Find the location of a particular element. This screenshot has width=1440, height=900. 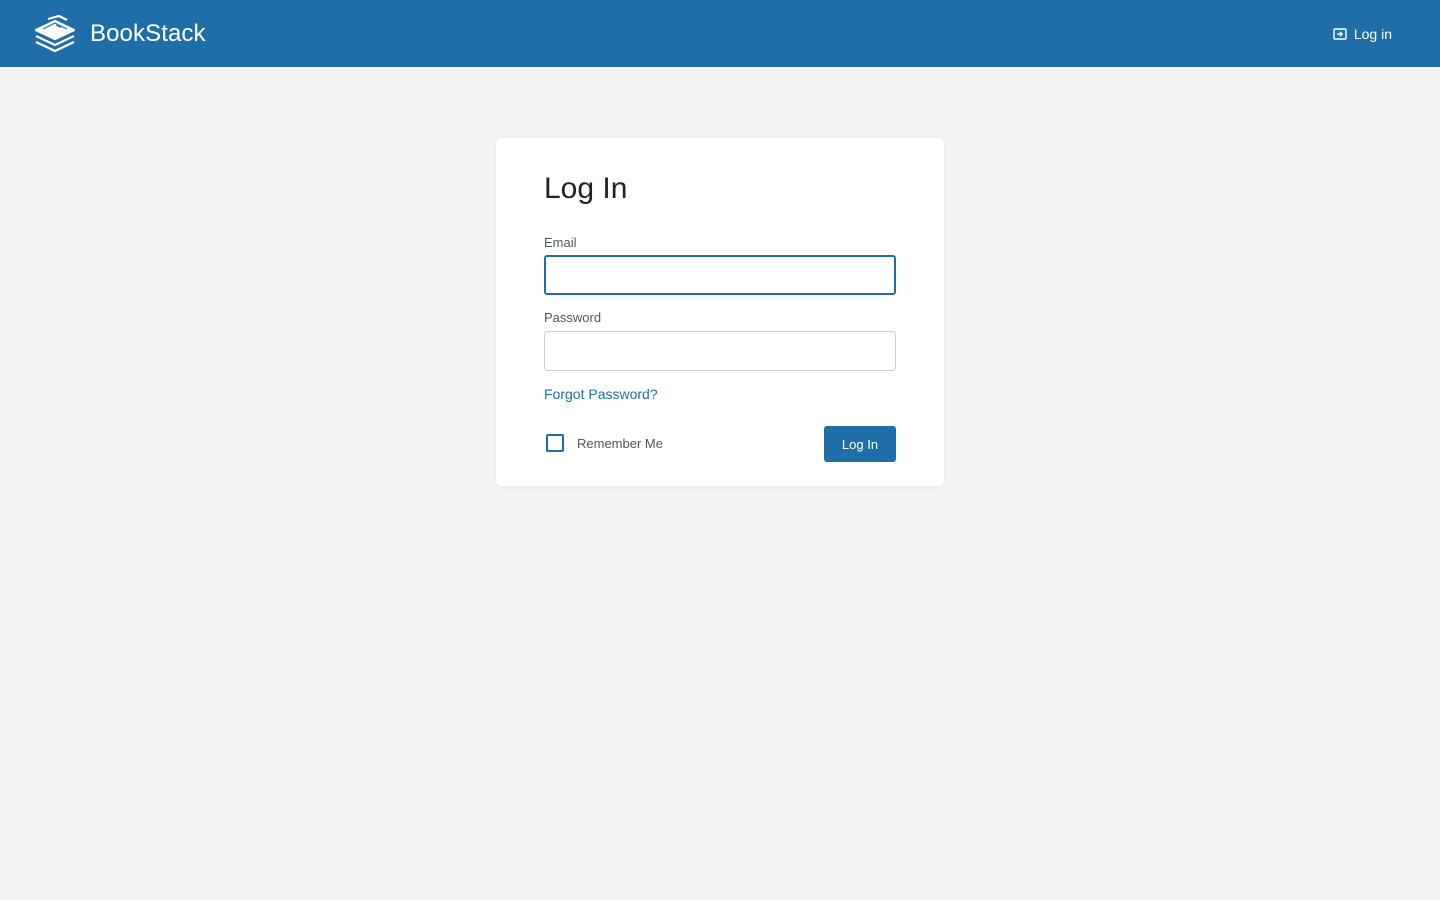

login-icon is located at coordinates (1340, 33).